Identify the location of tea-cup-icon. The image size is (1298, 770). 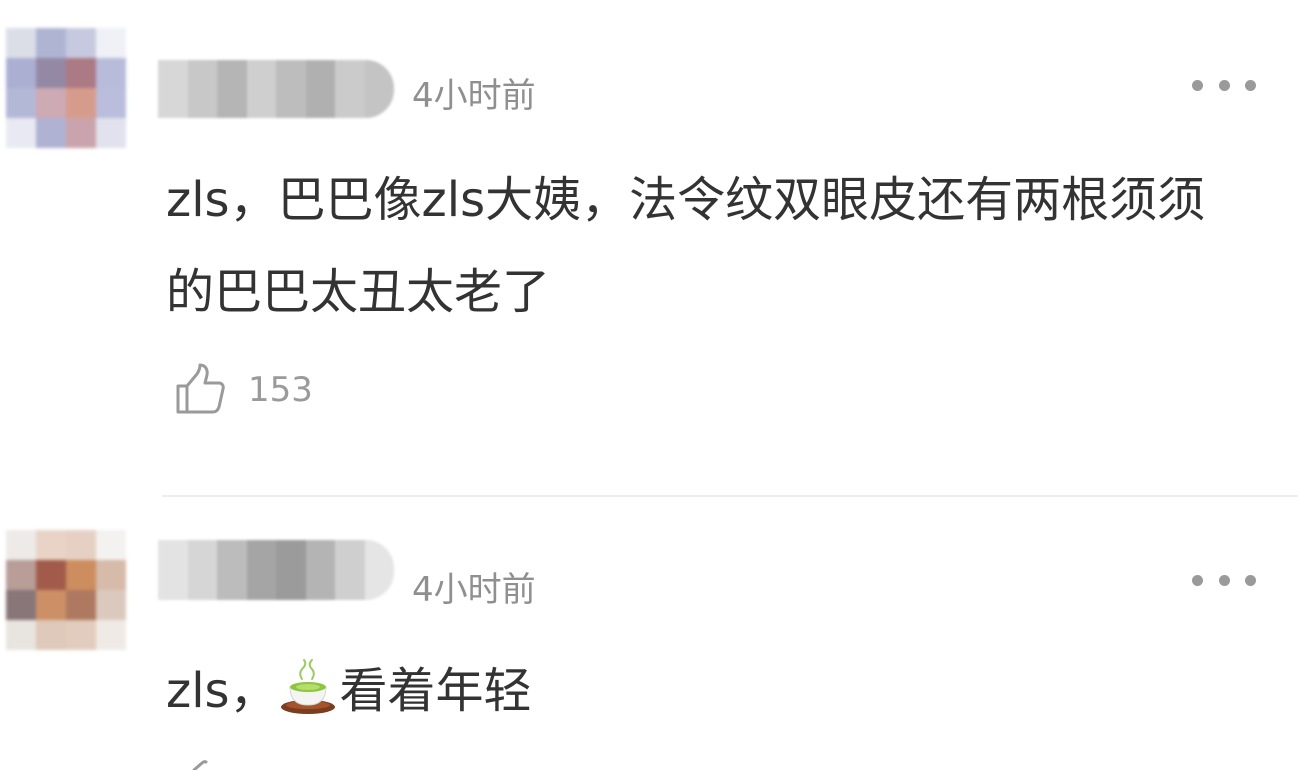
(307, 686).